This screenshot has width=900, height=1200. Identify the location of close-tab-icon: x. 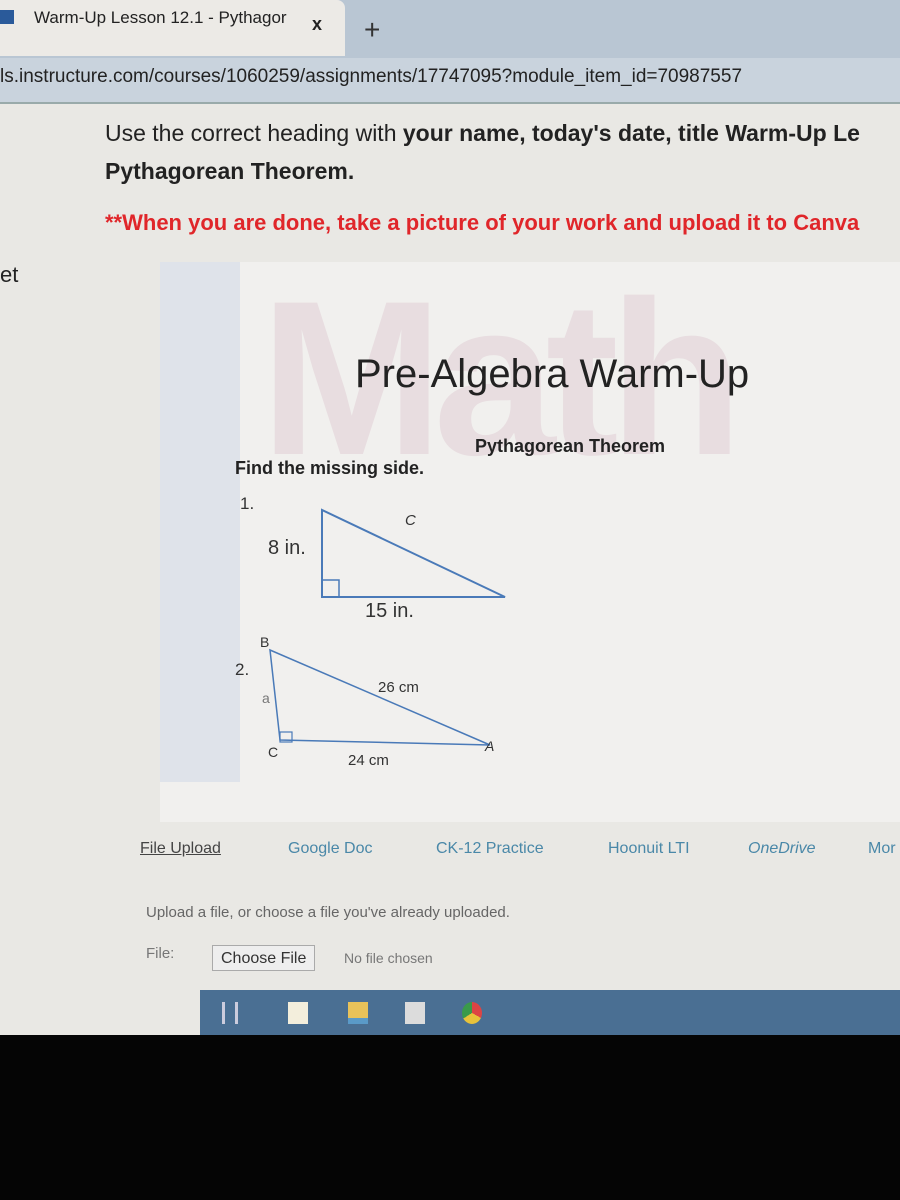
(317, 24).